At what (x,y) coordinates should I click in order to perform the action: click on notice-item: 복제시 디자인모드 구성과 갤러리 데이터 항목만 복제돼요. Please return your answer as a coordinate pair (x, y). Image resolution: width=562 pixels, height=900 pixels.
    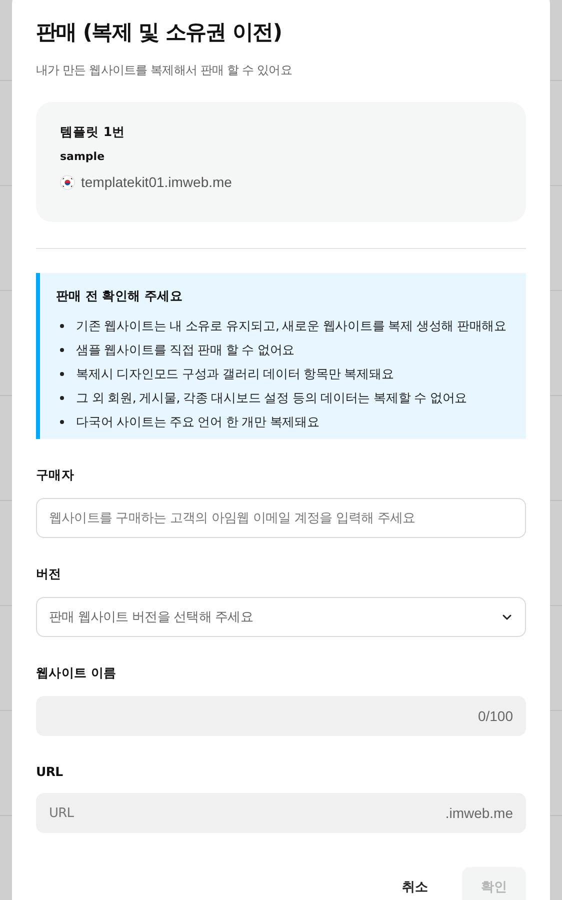
    Looking at the image, I should click on (235, 374).